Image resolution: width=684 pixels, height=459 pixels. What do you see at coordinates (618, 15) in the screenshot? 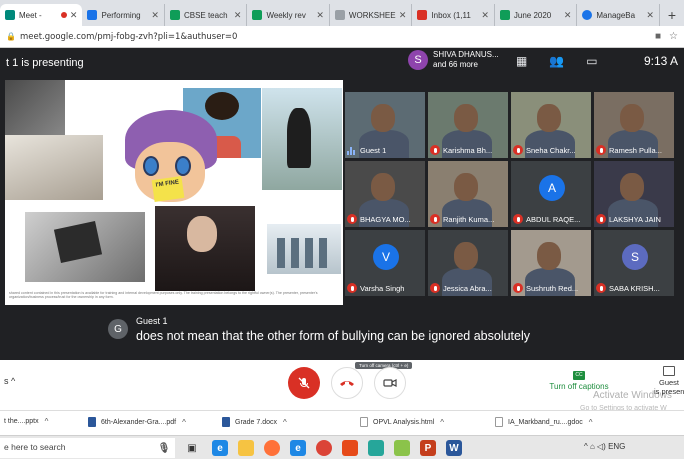
I see `tab-managebac: ManageBa ✕` at bounding box center [618, 15].